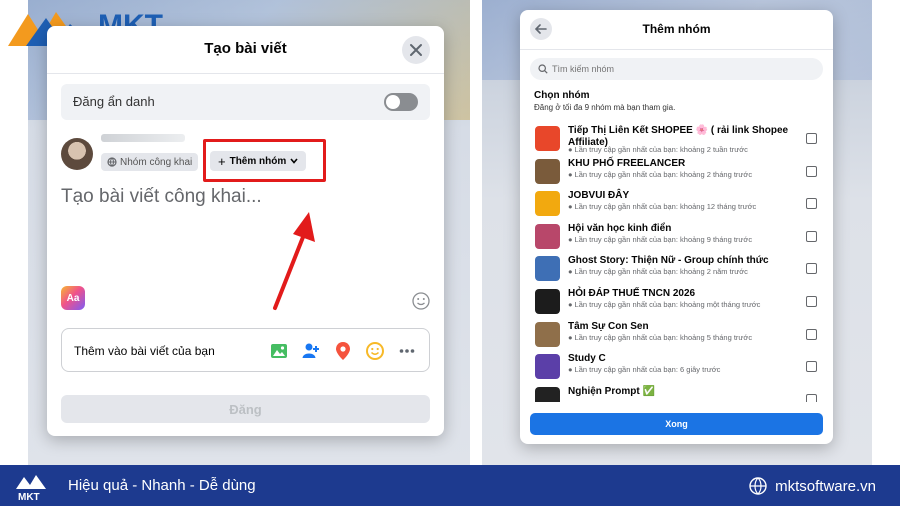  What do you see at coordinates (543, 69) in the screenshot?
I see `search-icon` at bounding box center [543, 69].